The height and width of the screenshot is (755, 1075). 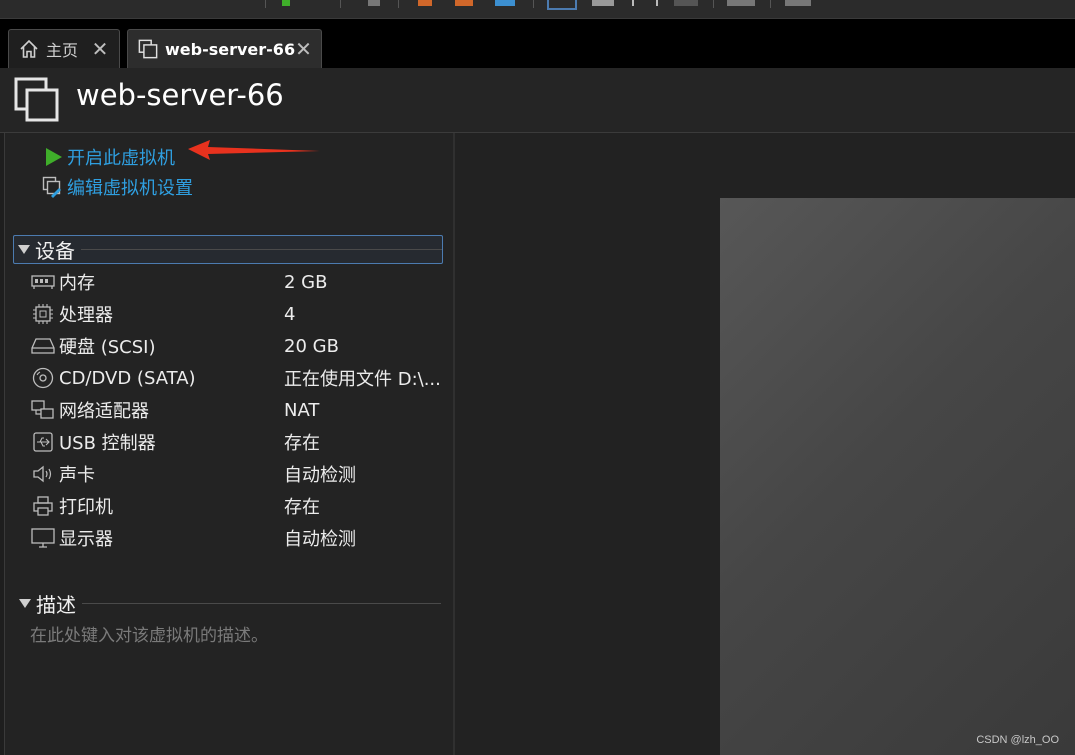 I want to click on tab-web-server-66: web-server-66 ✕, so click(x=224, y=48).